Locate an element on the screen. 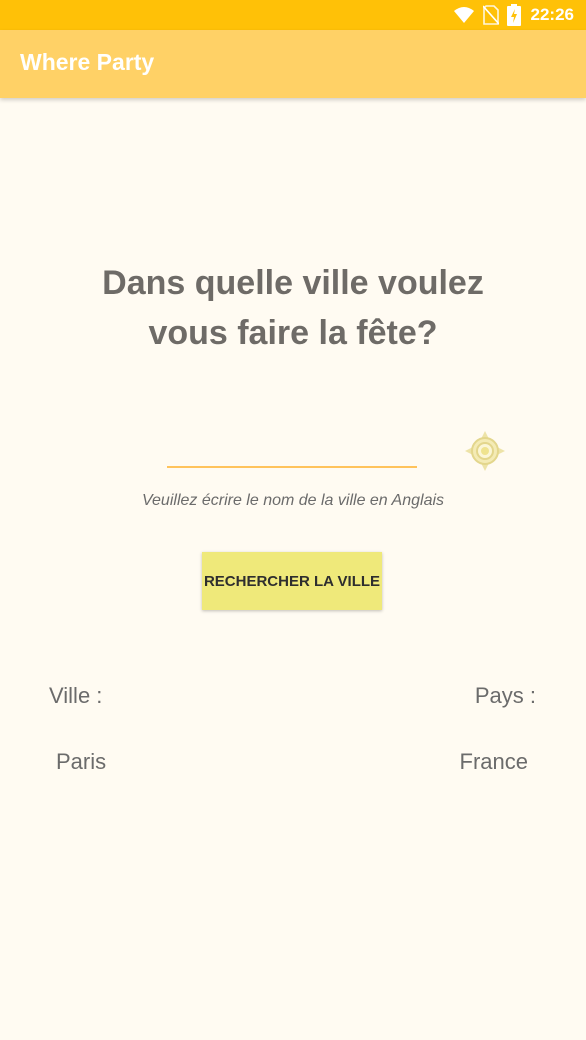  status-icons: 22:26 is located at coordinates (513, 15).